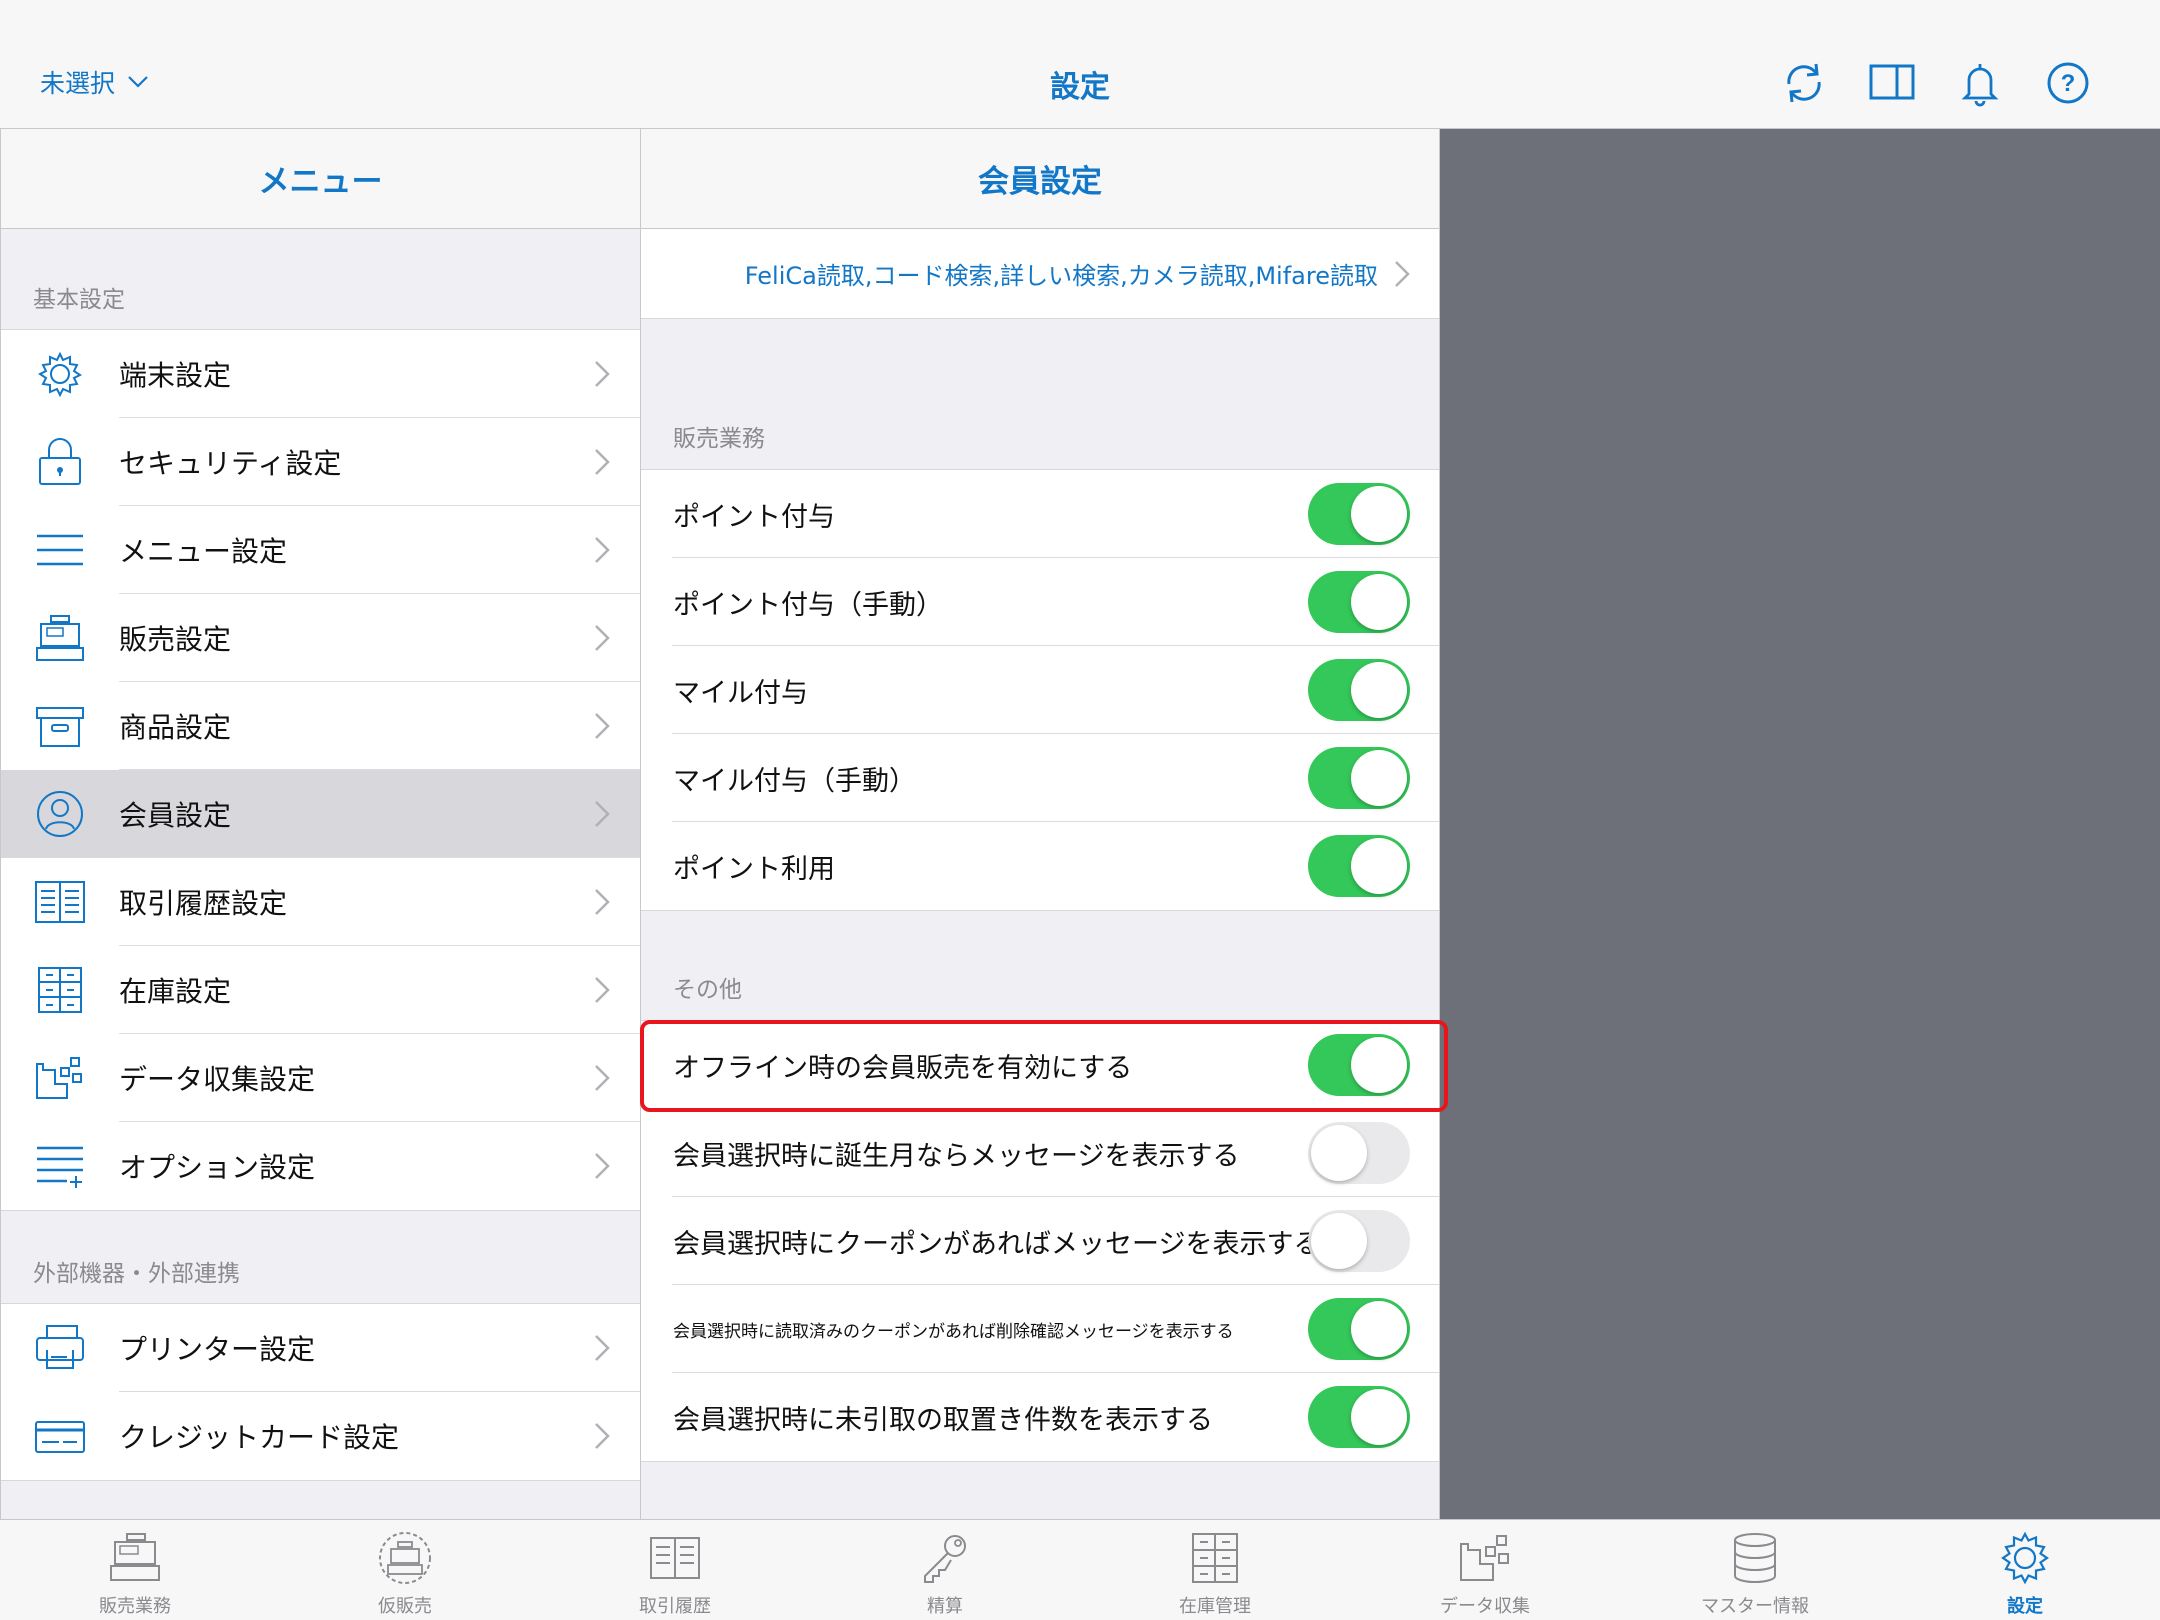 This screenshot has width=2160, height=1620. Describe the element at coordinates (997, 1244) in the screenshot. I see `setting-label: 会員選択時にクーポンがあればメッセージを表示する` at that location.